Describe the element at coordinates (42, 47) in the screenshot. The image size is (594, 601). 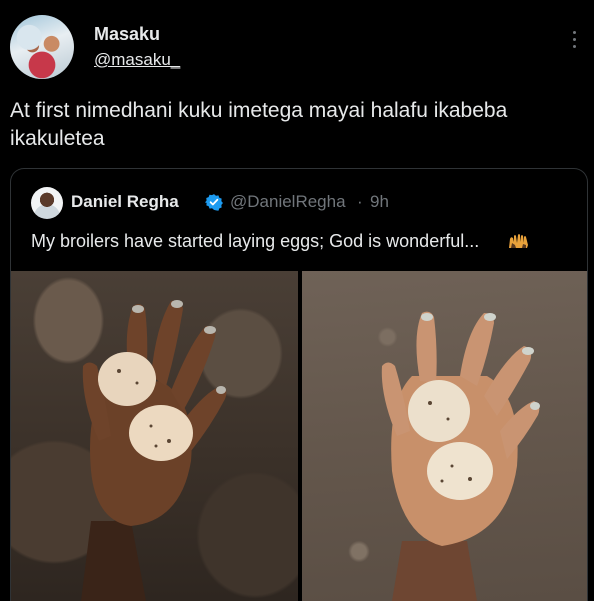
I see `author-avatar` at that location.